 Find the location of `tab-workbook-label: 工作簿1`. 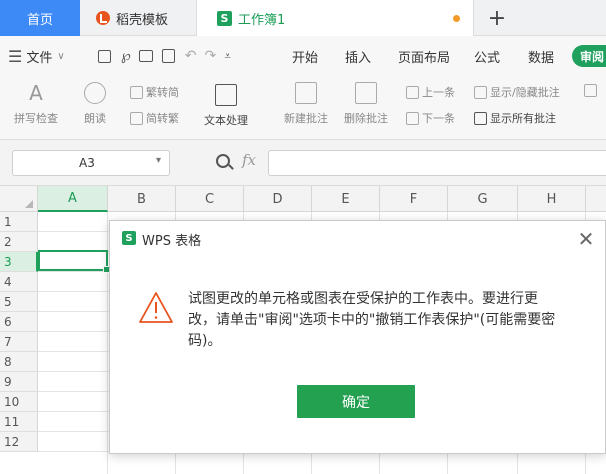

tab-workbook-label: 工作簿1 is located at coordinates (262, 20).